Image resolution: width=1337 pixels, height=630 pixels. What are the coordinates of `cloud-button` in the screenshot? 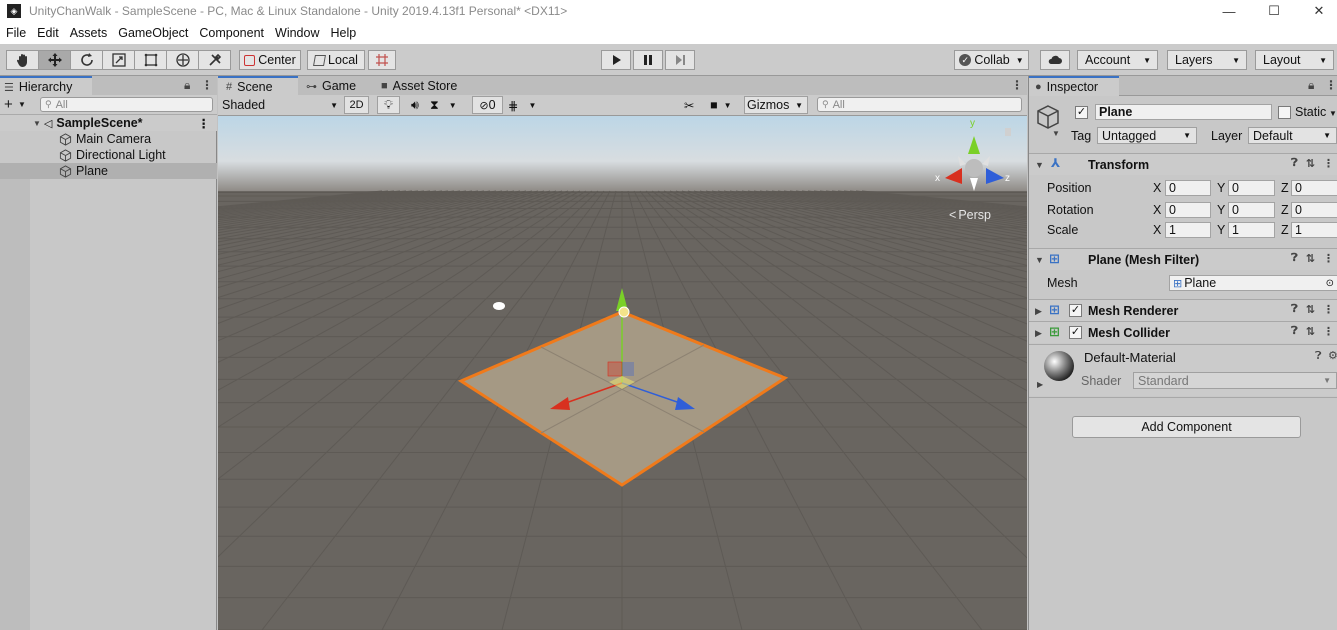 It's located at (1055, 60).